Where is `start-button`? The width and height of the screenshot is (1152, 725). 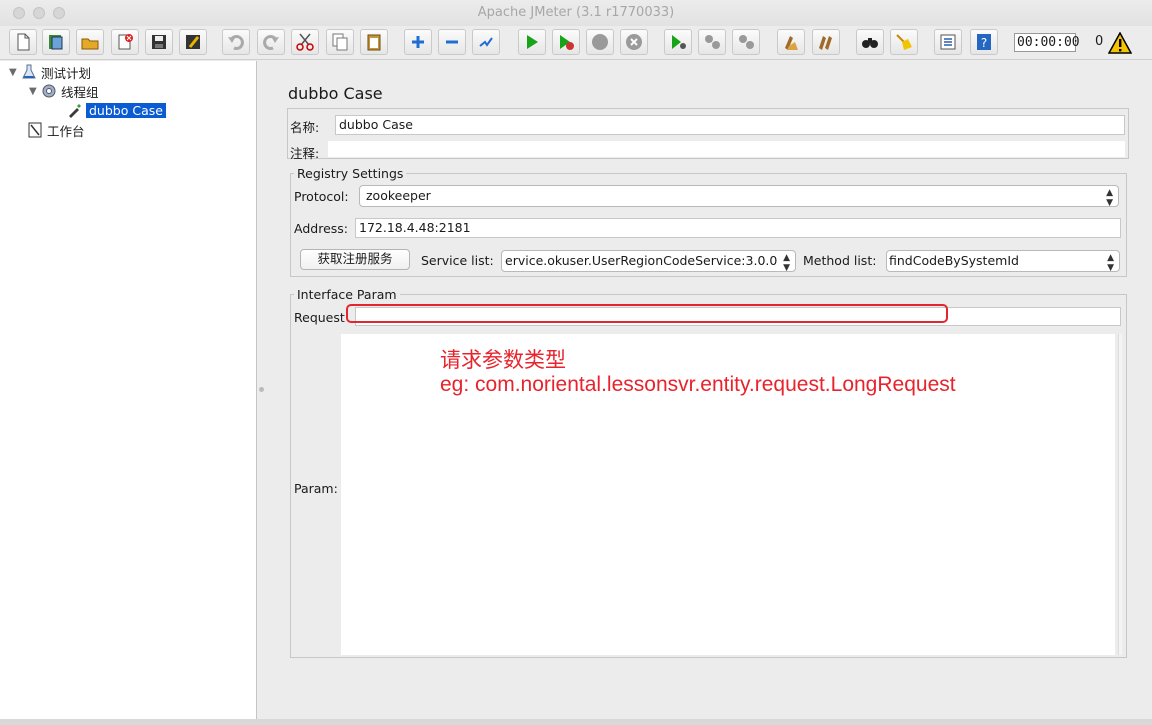 start-button is located at coordinates (532, 42).